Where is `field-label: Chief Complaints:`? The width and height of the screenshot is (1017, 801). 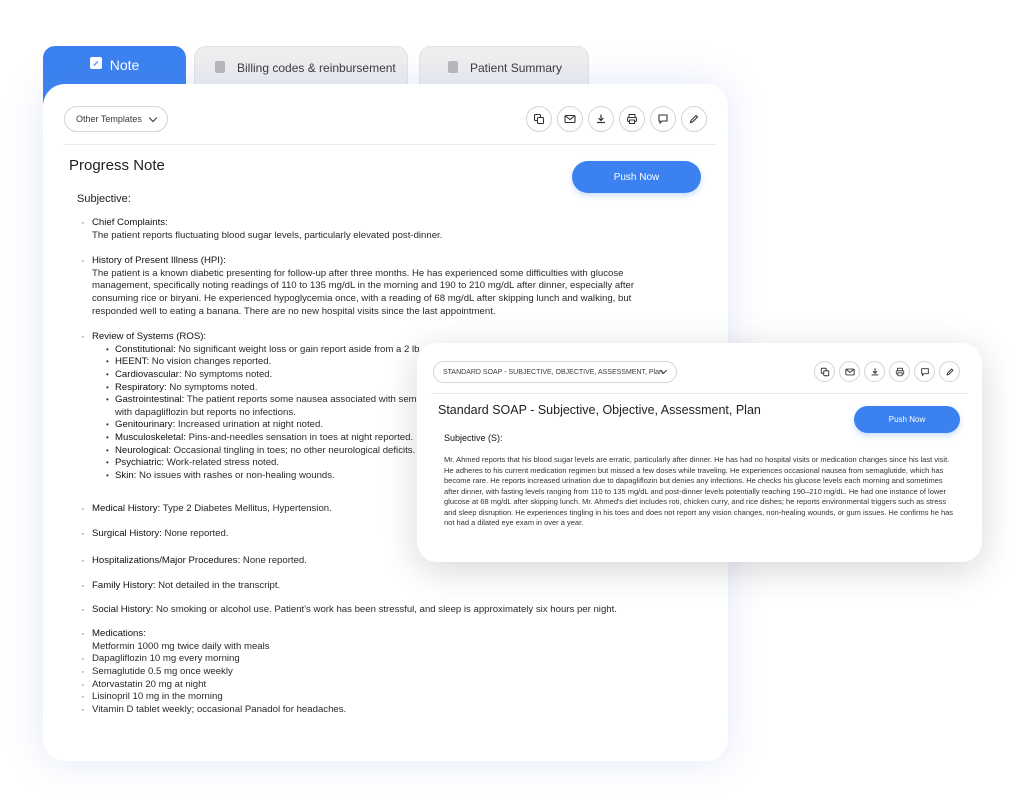
field-label: Chief Complaints: is located at coordinates (130, 222).